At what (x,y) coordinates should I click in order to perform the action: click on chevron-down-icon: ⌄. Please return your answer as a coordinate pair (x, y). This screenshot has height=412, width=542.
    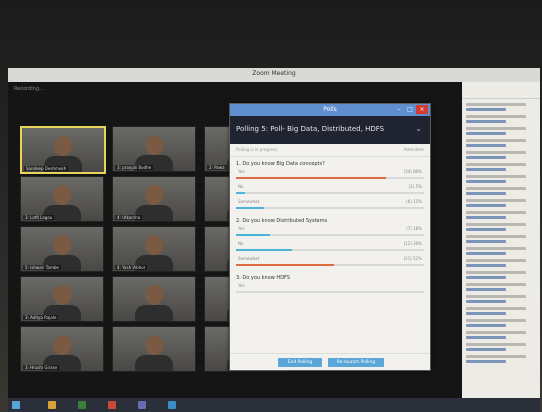
    Looking at the image, I should click on (418, 128).